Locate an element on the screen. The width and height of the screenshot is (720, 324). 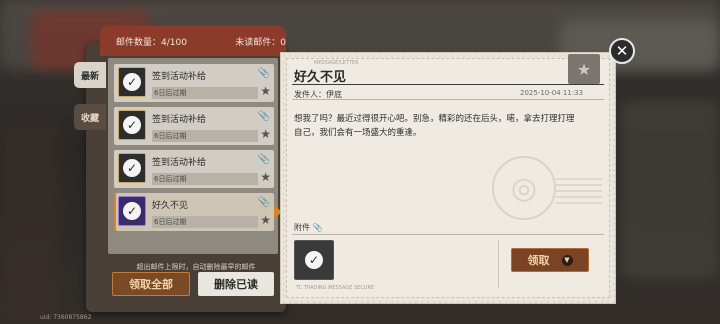
mail-limit-note: 超出邮件上限时，自动删除最早的邮件 is located at coordinates (196, 267).